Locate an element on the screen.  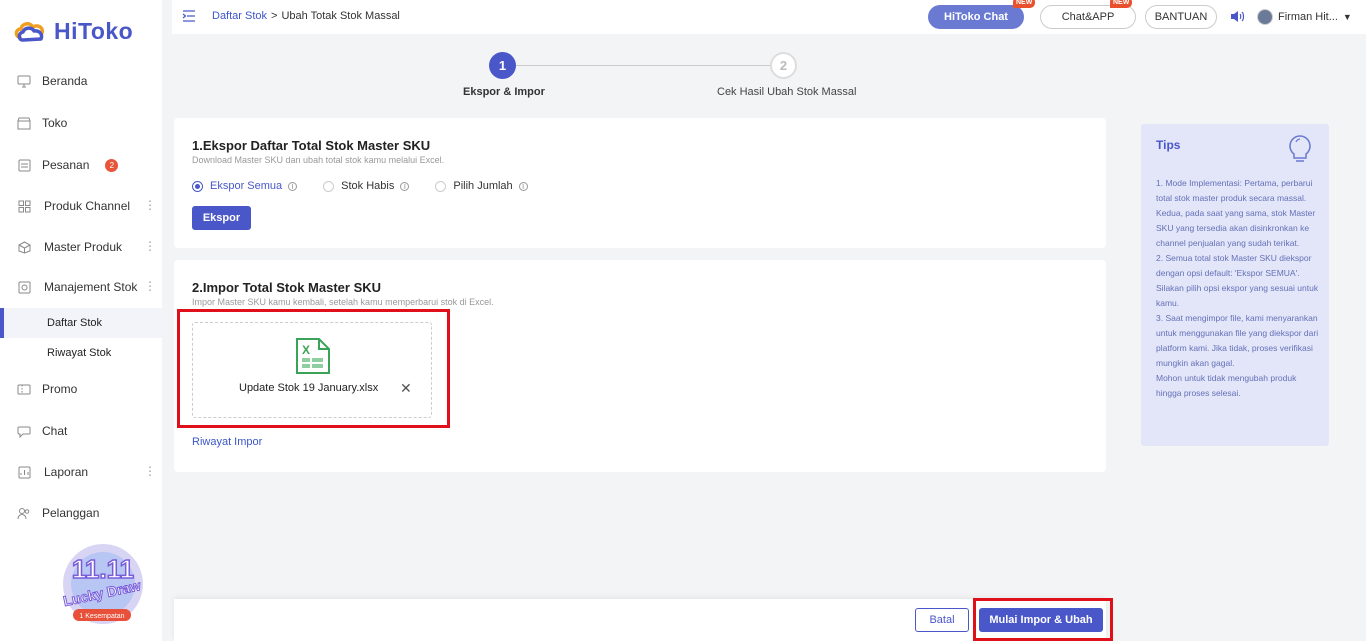
breadcrumb-current: Ubah Totak Stok Massal is located at coordinates (340, 16).